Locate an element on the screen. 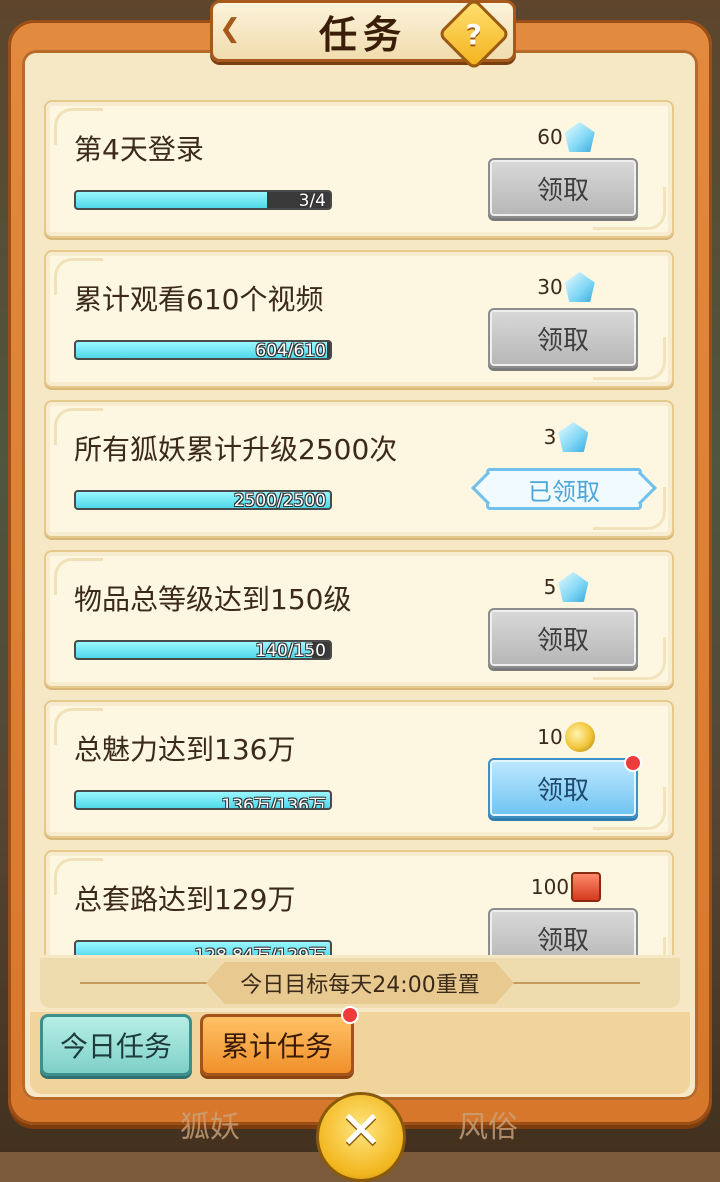 The image size is (720, 1182). tab-today-tasks: 今日任务 is located at coordinates (116, 1045).